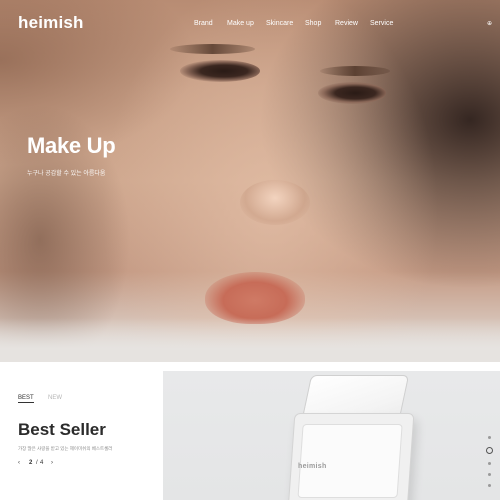 The width and height of the screenshot is (500, 500). I want to click on section-indicator, so click(489, 465).